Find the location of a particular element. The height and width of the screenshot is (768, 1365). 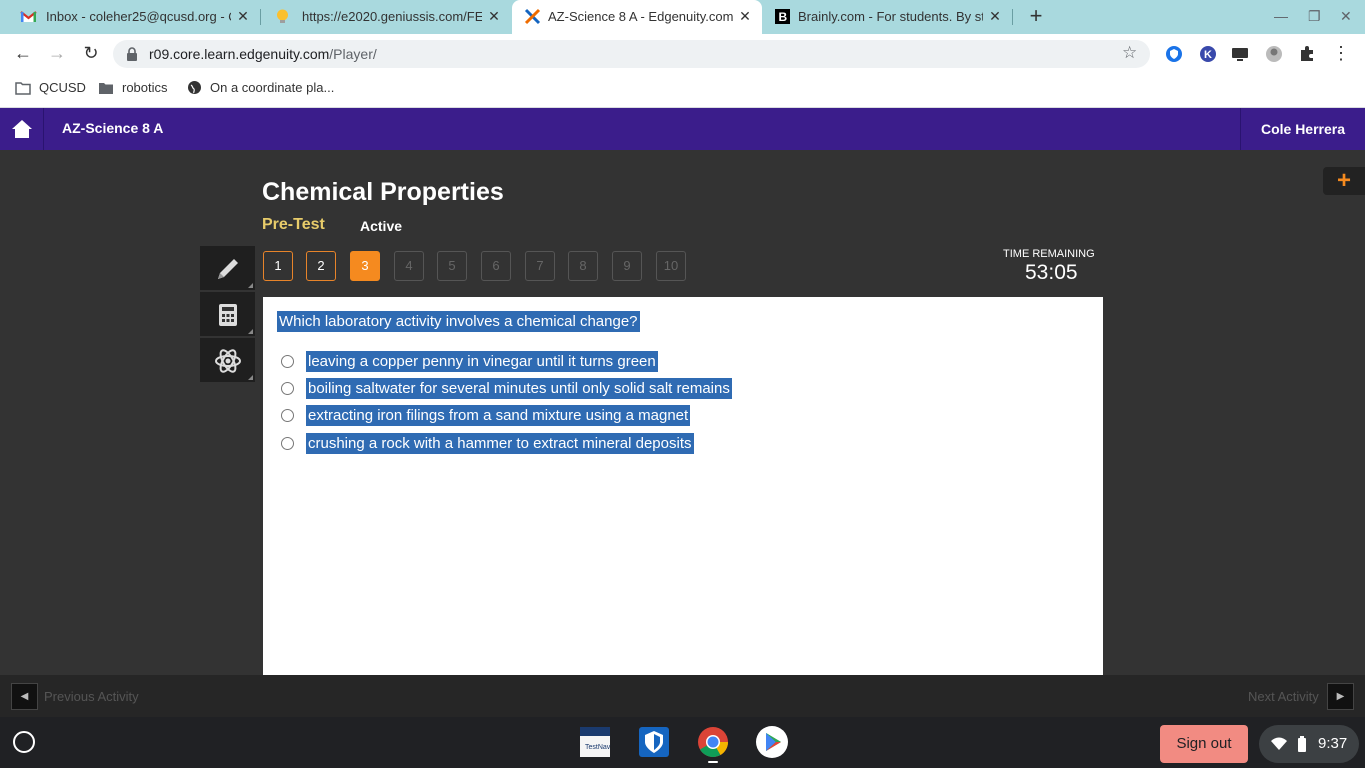

tab-geniussis: https://e2020.geniussis.com/FE ✕ is located at coordinates (387, 17).